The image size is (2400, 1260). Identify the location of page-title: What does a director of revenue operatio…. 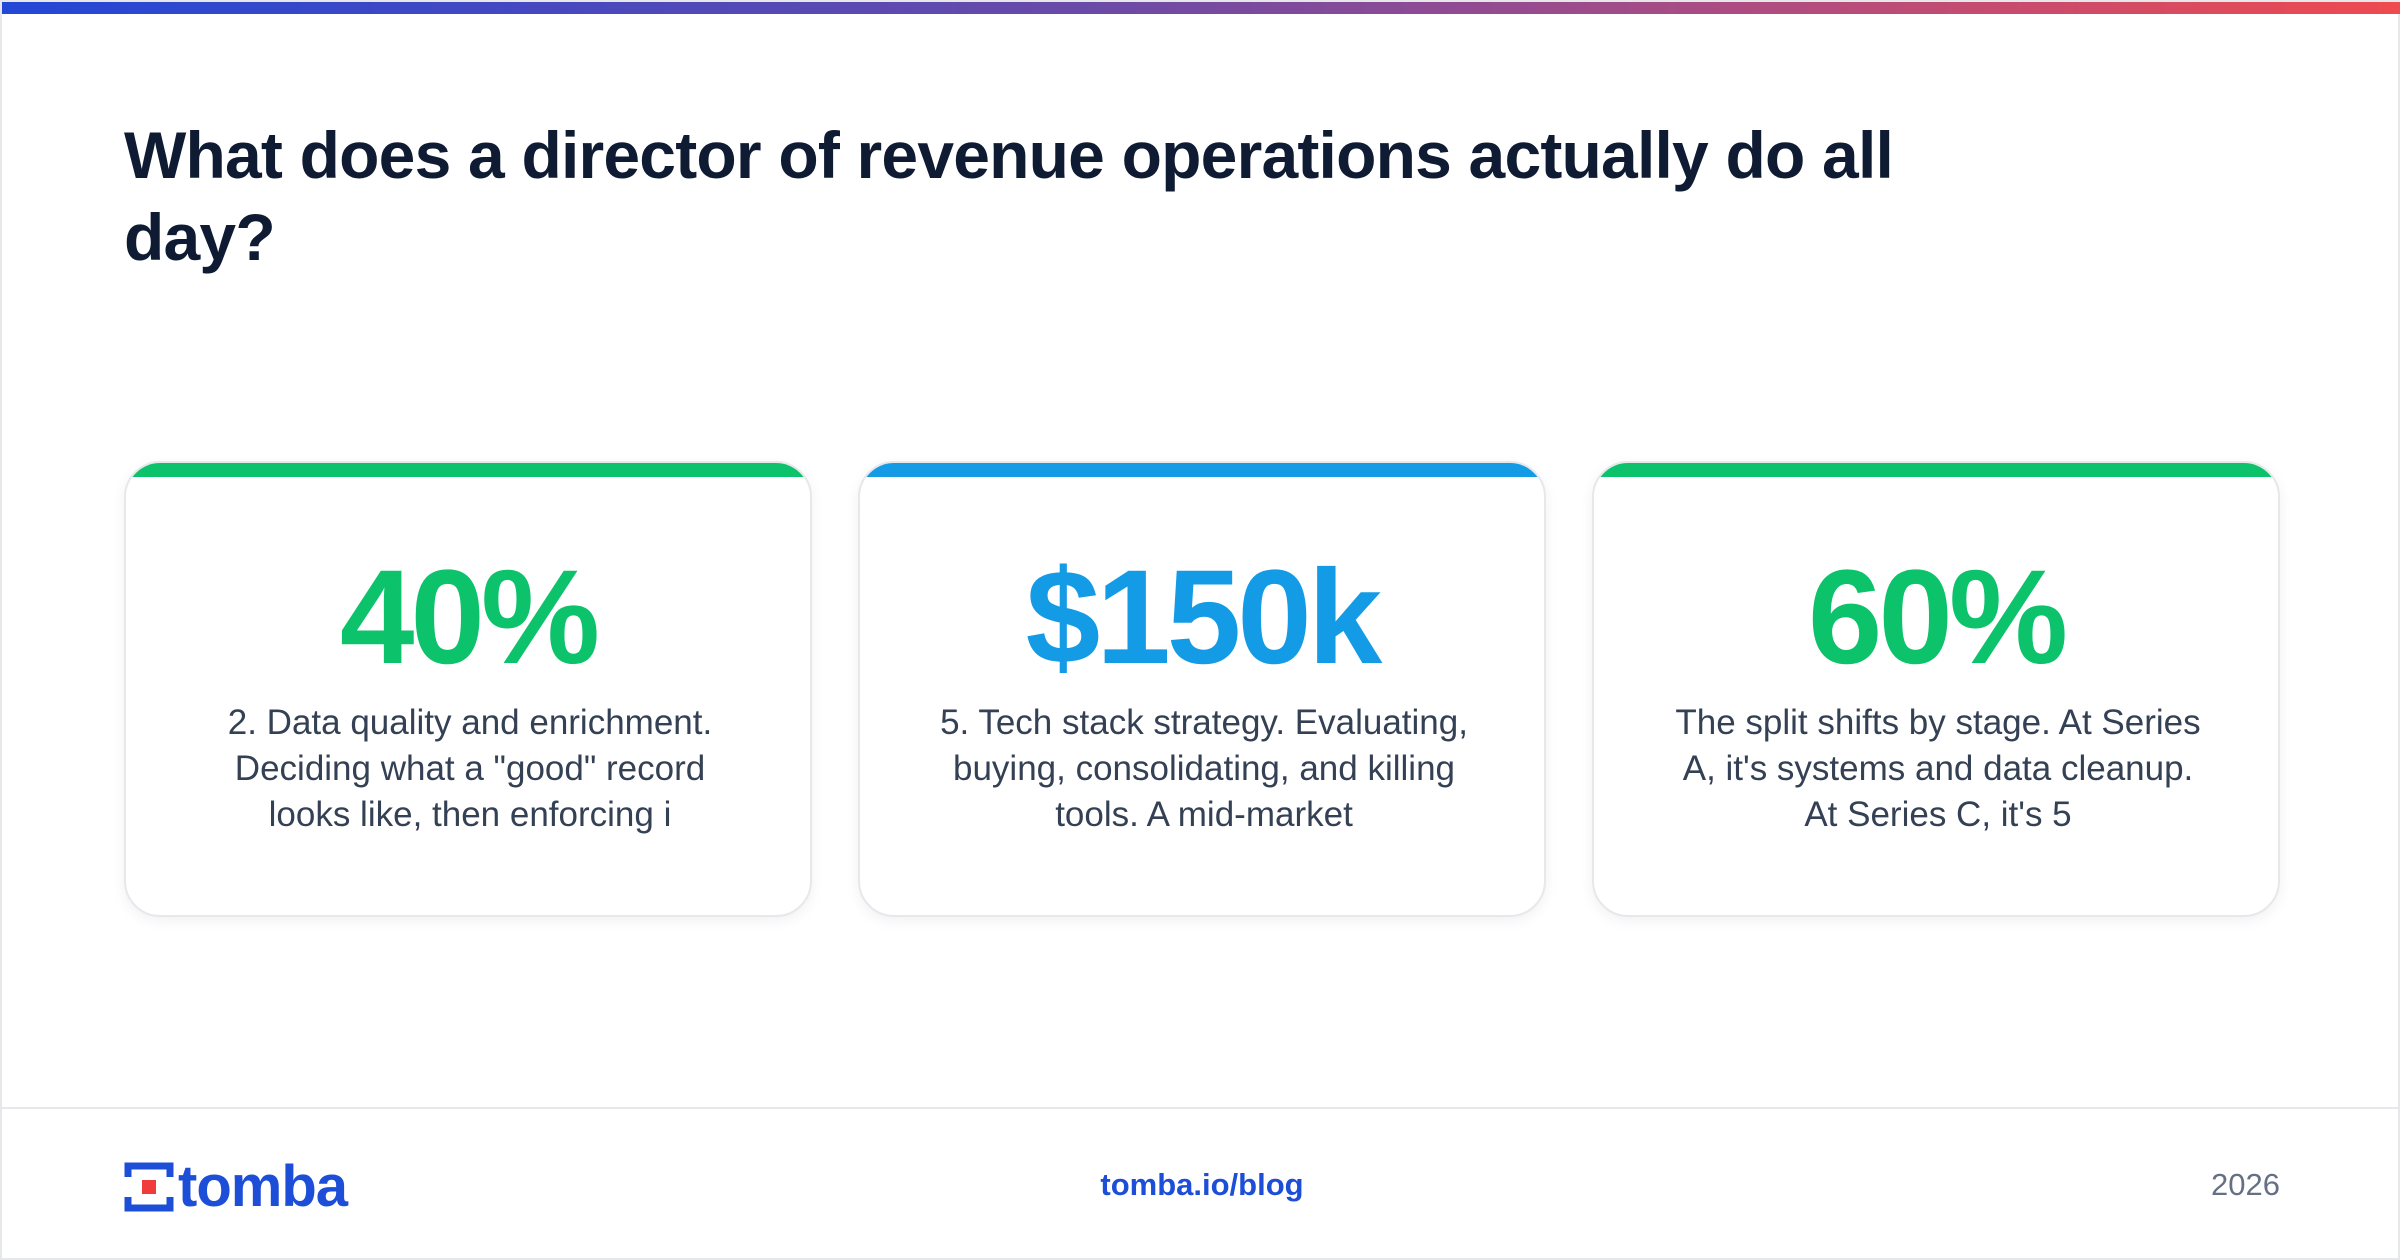
(1009, 196).